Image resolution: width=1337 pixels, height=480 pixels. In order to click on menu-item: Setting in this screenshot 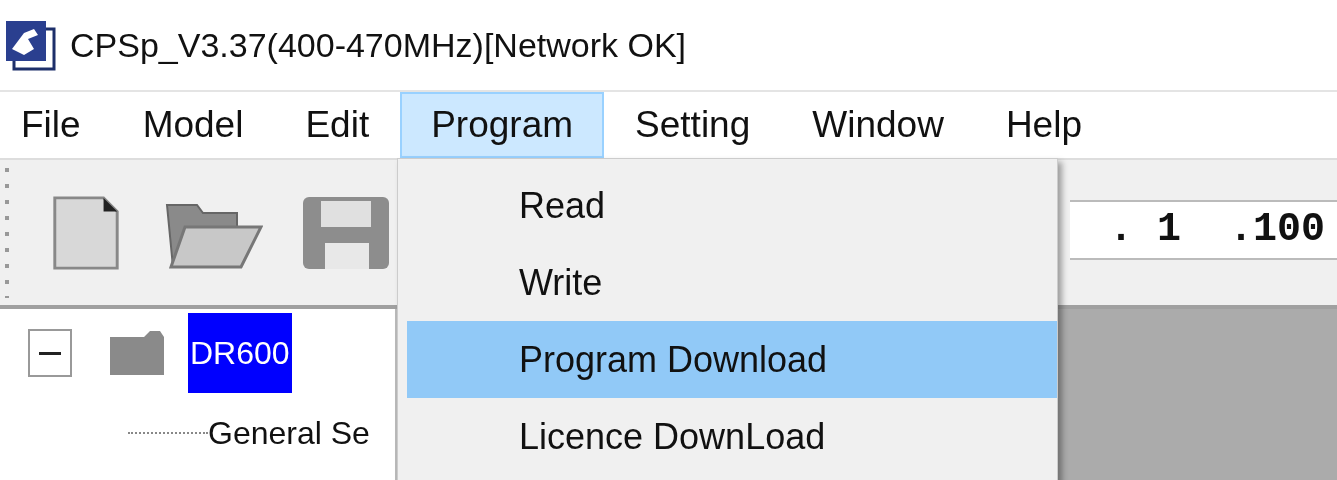, I will do `click(693, 125)`.